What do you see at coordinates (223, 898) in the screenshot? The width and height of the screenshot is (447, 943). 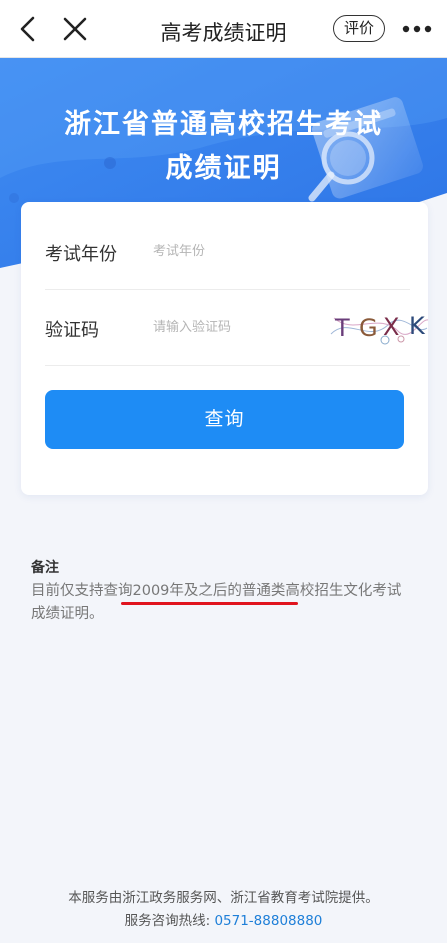 I see `footer-provider: 本服务由浙江政务服务网、浙江省教育考试院提供。` at bounding box center [223, 898].